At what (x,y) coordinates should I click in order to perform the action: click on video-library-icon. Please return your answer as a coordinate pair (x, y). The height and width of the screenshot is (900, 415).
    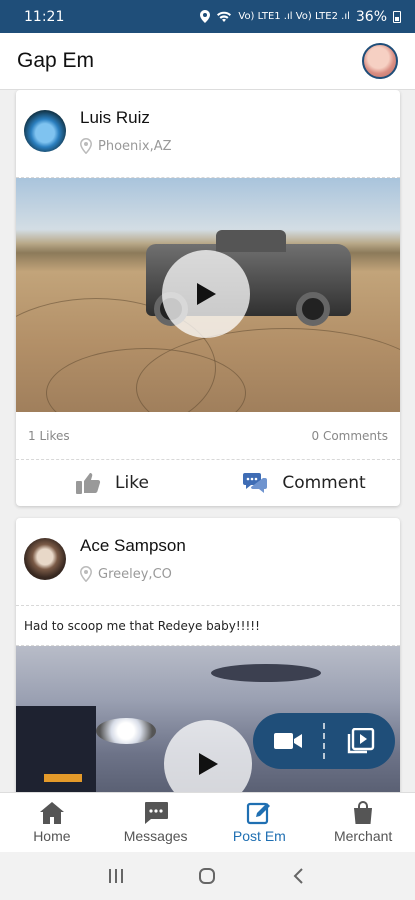
    Looking at the image, I should click on (361, 741).